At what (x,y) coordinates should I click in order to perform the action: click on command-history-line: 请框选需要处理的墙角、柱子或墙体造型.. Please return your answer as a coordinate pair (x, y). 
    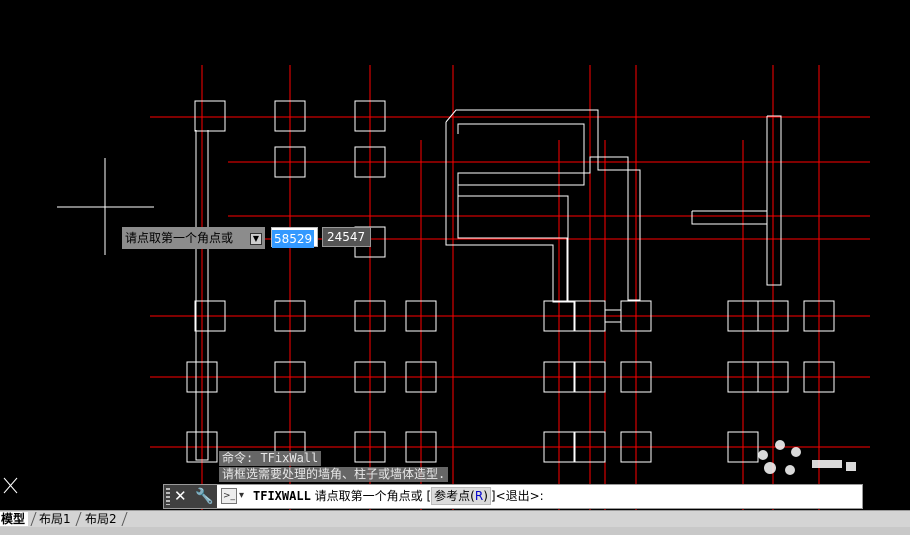
    Looking at the image, I should click on (334, 474).